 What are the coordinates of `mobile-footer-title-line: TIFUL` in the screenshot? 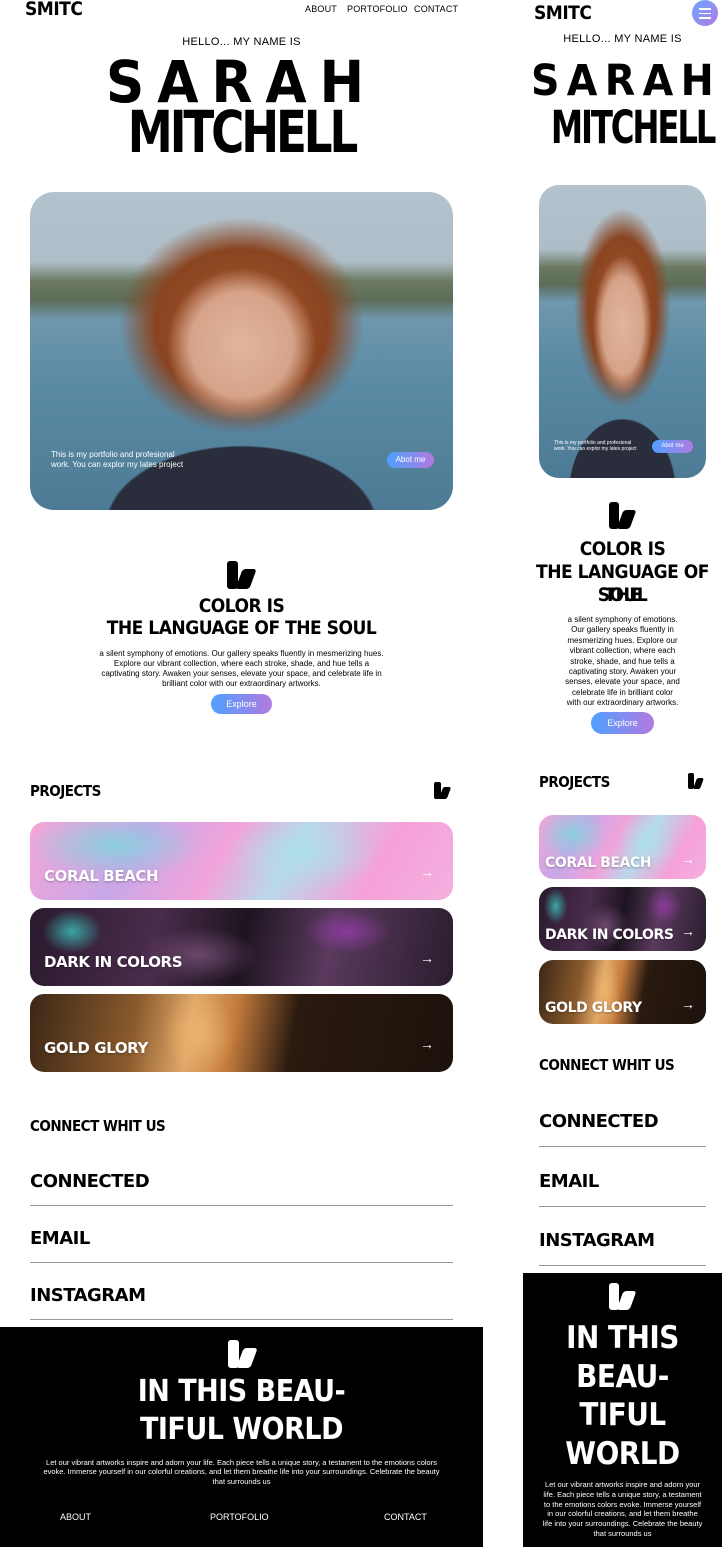 It's located at (622, 1415).